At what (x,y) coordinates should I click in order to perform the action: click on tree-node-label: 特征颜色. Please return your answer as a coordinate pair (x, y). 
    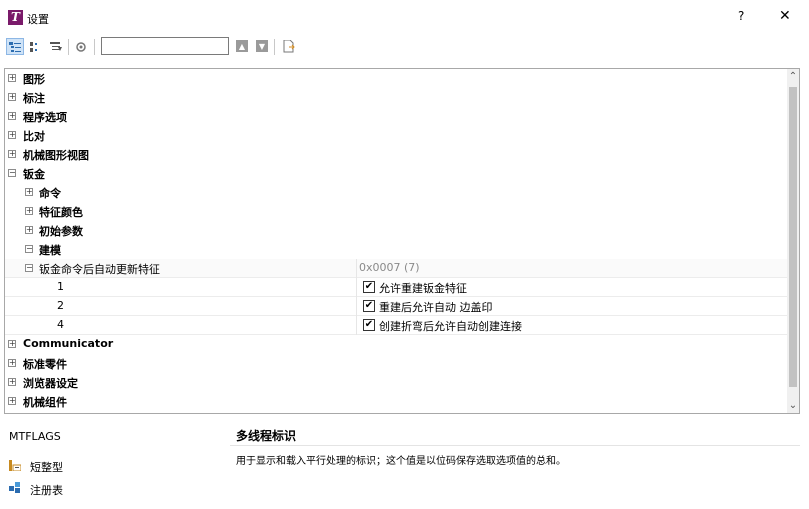
    Looking at the image, I should click on (61, 212).